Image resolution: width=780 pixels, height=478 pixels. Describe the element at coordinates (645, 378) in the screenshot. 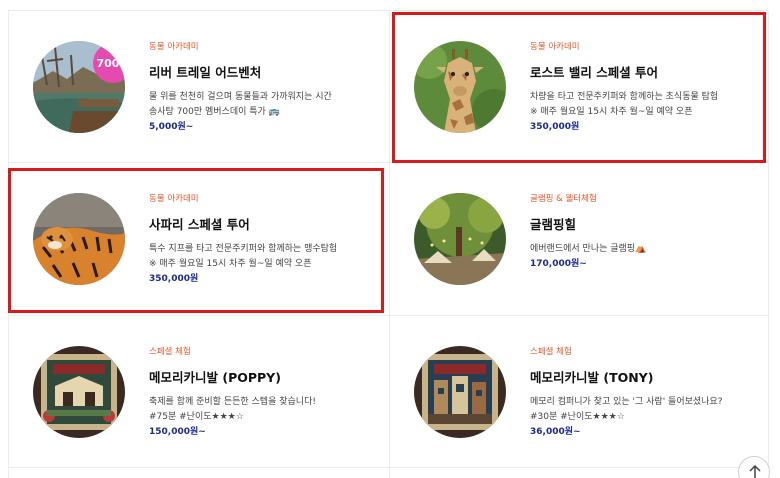

I see `card-title: 메모리카니발 (TONY)` at that location.